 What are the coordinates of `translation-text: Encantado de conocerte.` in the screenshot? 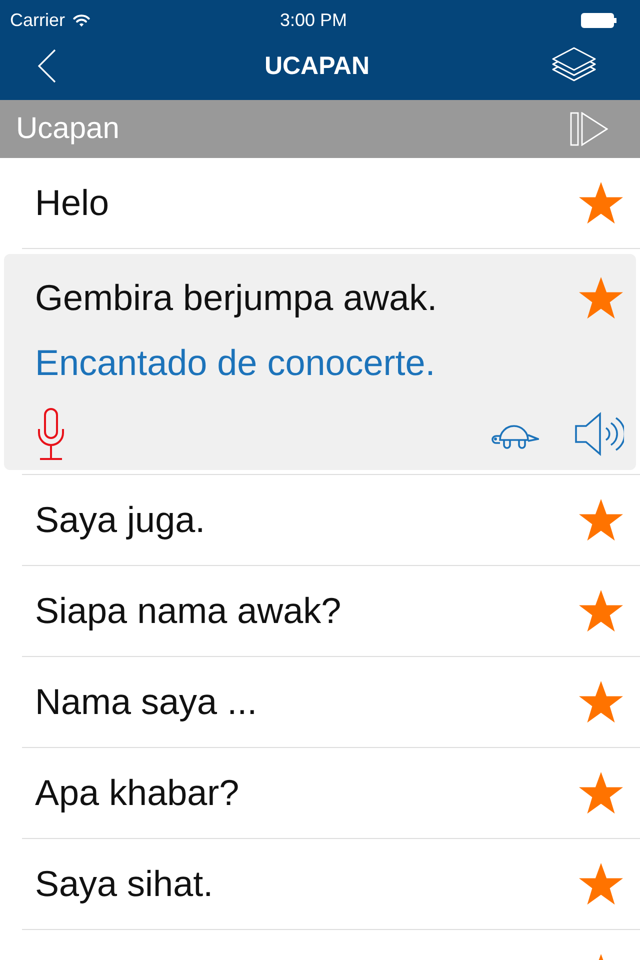 It's located at (235, 363).